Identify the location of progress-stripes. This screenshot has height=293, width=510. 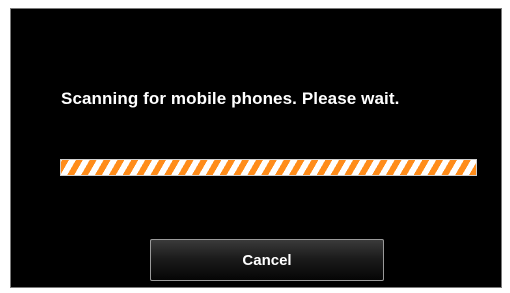
(268, 167).